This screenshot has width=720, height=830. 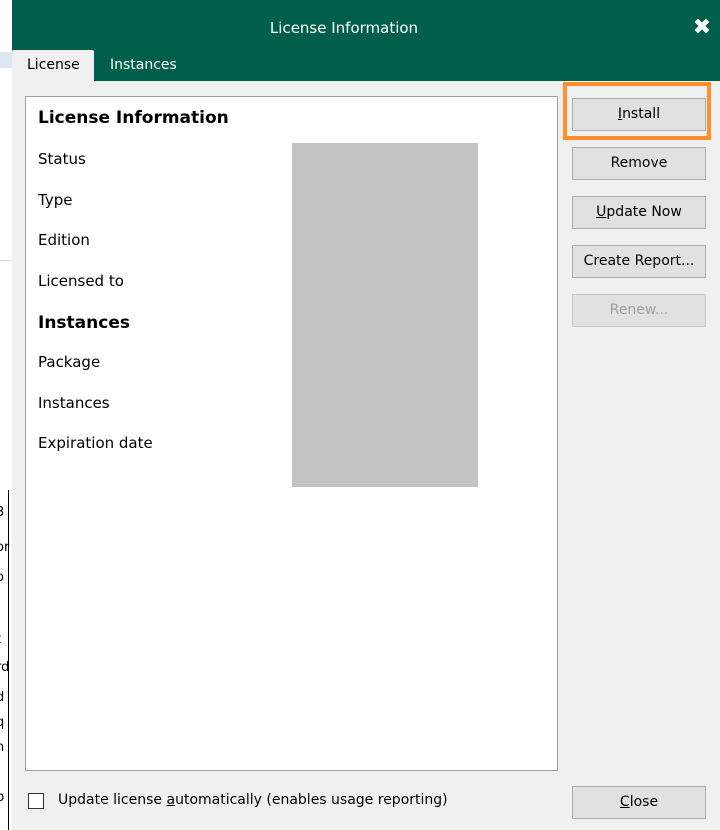 What do you see at coordinates (74, 403) in the screenshot?
I see `instances-label: Instances` at bounding box center [74, 403].